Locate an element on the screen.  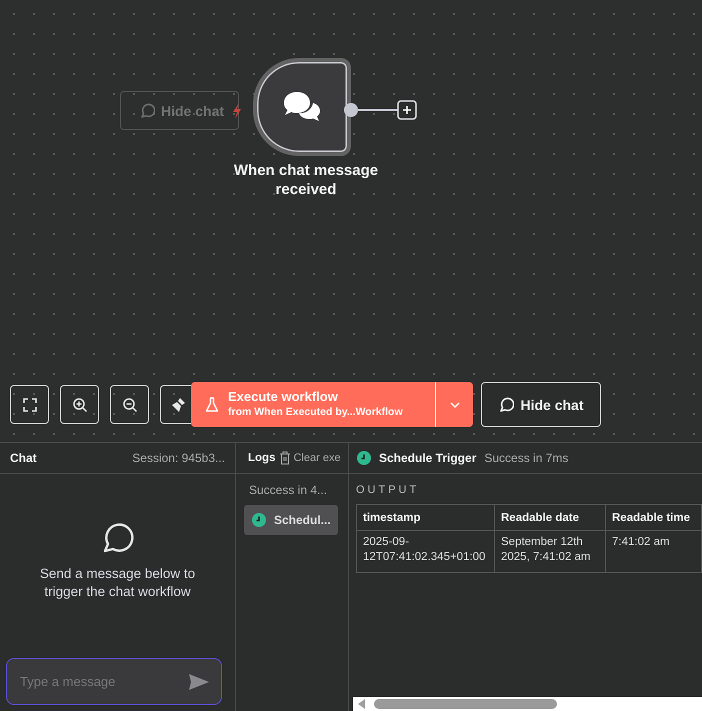
flask-icon is located at coordinates (212, 404).